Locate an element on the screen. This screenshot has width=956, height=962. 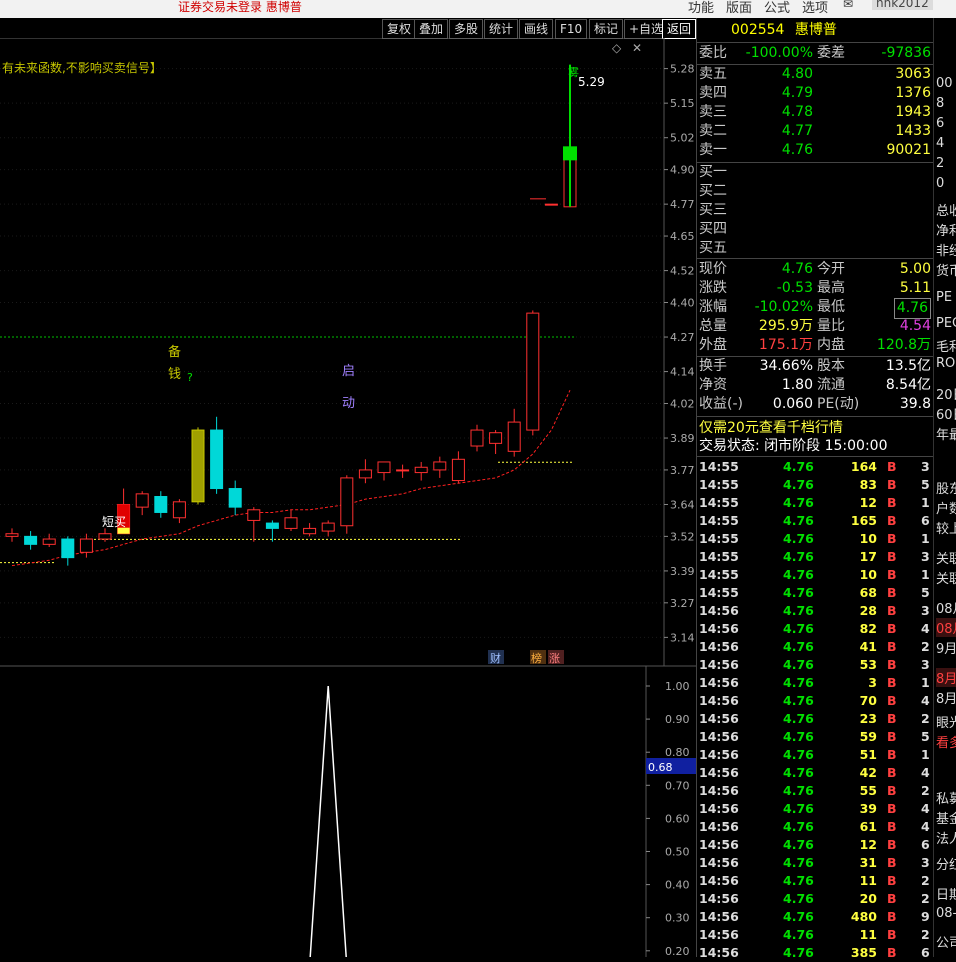
btn-statistics: 统计 is located at coordinates (501, 29).